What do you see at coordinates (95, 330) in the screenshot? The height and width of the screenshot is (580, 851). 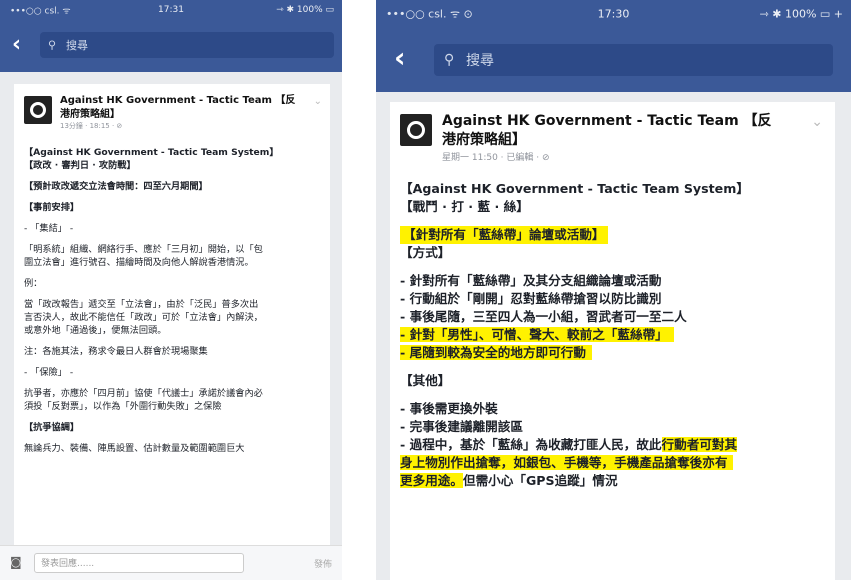 I see `line-text: 或意外地「通過後」，便無法回頭。` at bounding box center [95, 330].